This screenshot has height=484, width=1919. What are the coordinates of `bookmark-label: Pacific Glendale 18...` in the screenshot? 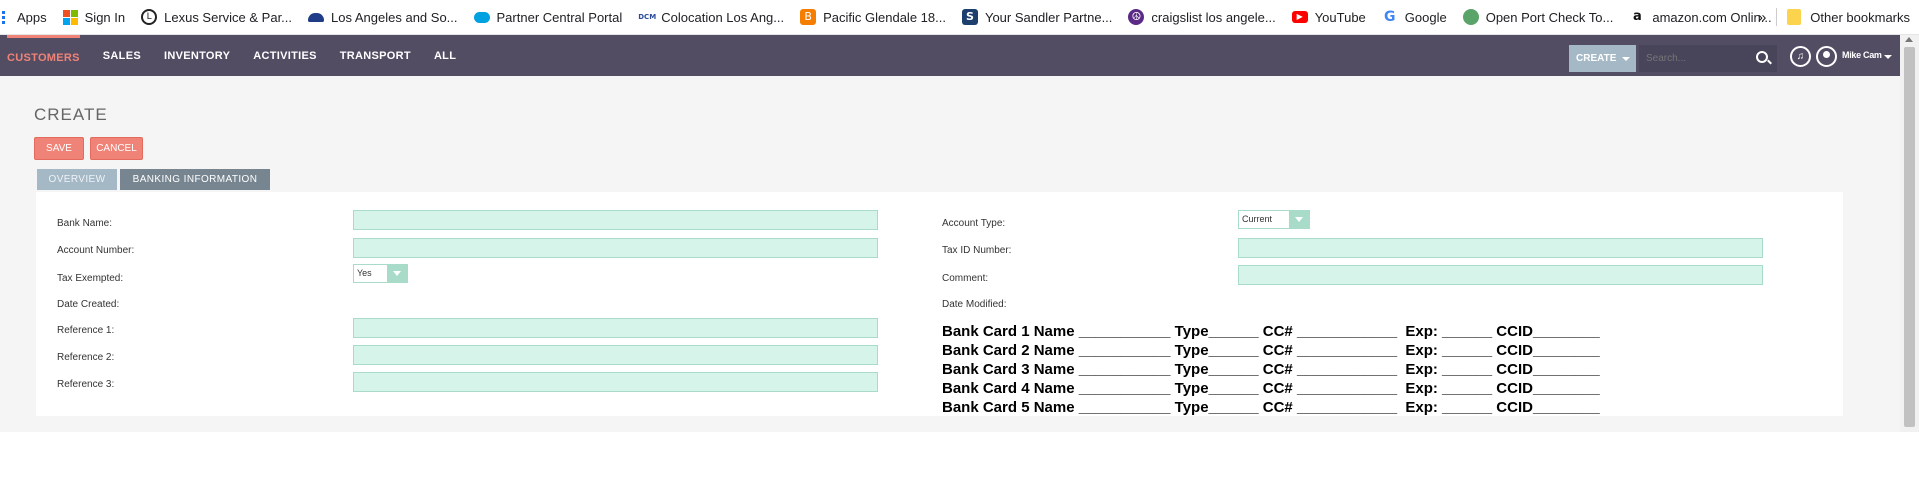 It's located at (884, 17).